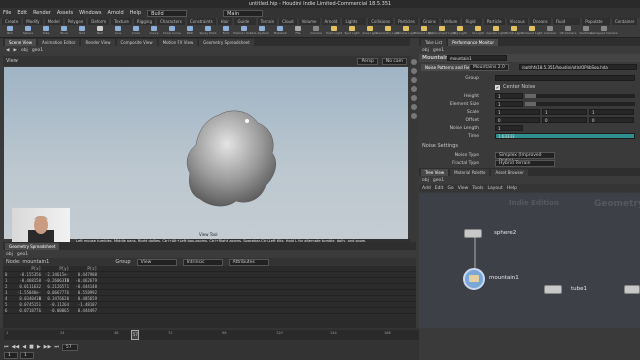 This screenshot has width=640, height=360. What do you see at coordinates (367, 61) in the screenshot?
I see `persp-dropdown: Persp` at bounding box center [367, 61].